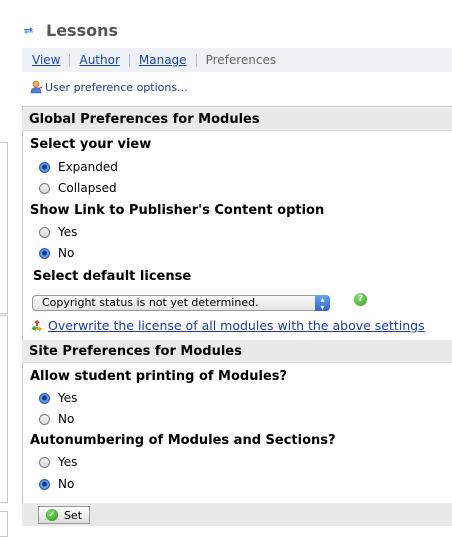  I want to click on site-preferences-heading: Site Preferences for Modules, so click(237, 351).